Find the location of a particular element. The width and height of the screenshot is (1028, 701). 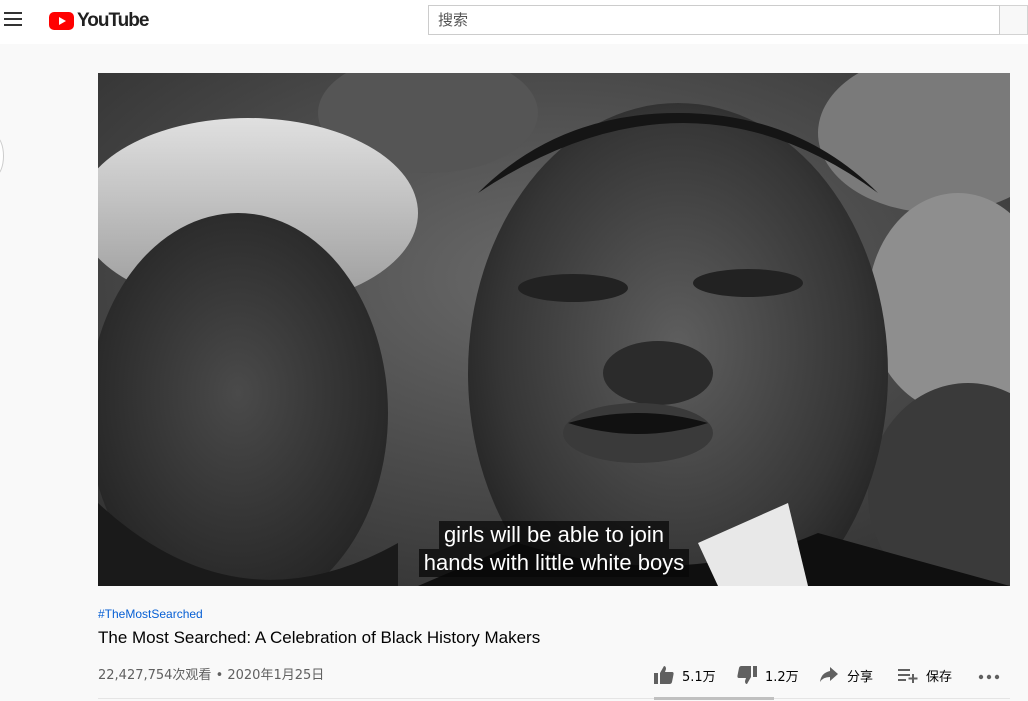

menu-icon is located at coordinates (13, 20).